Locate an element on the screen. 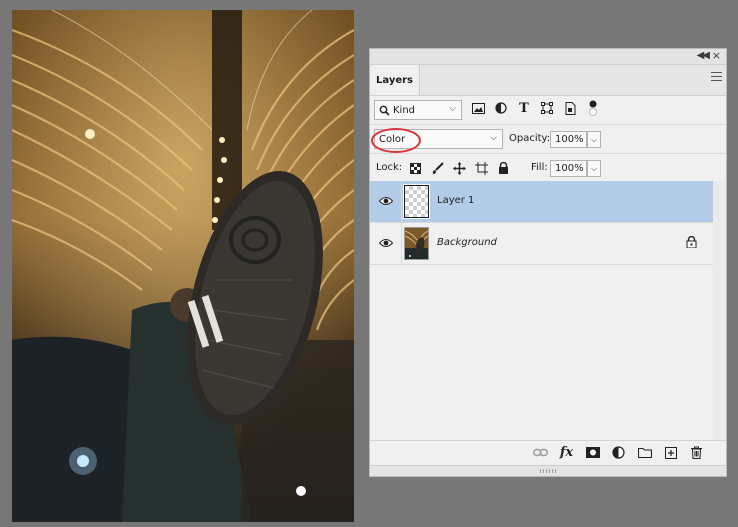 This screenshot has width=738, height=527. filter-row: Kind ⌵ T is located at coordinates (548, 110).